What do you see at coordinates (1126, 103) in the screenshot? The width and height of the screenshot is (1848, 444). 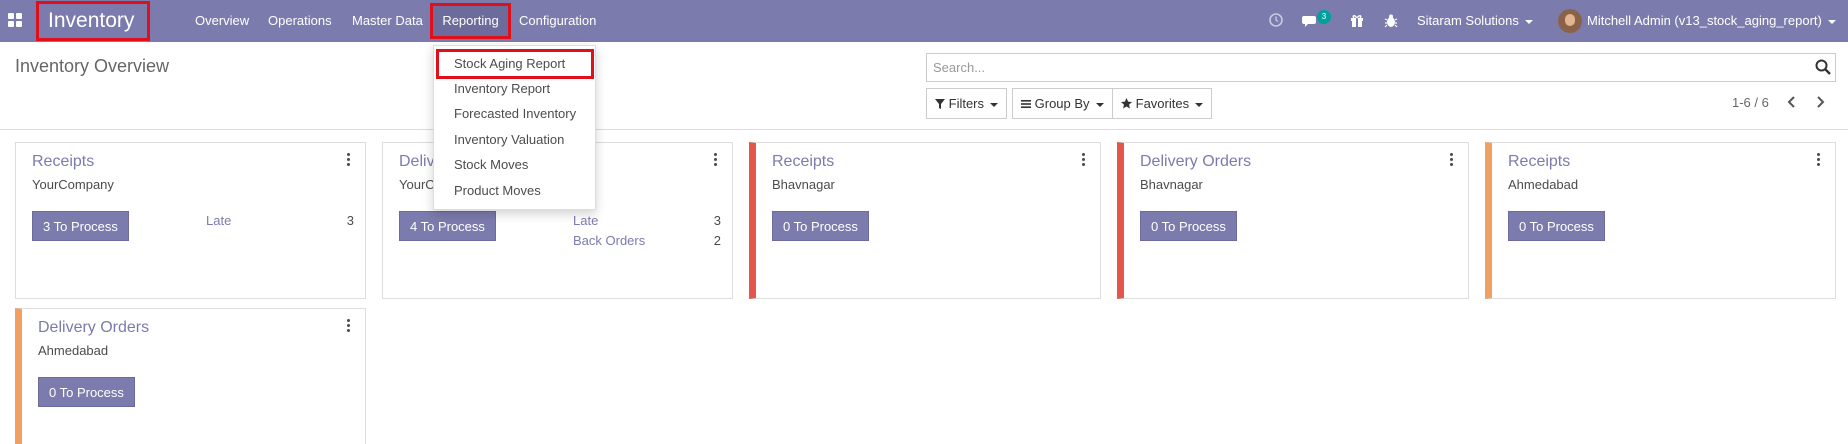 I see `star-icon` at bounding box center [1126, 103].